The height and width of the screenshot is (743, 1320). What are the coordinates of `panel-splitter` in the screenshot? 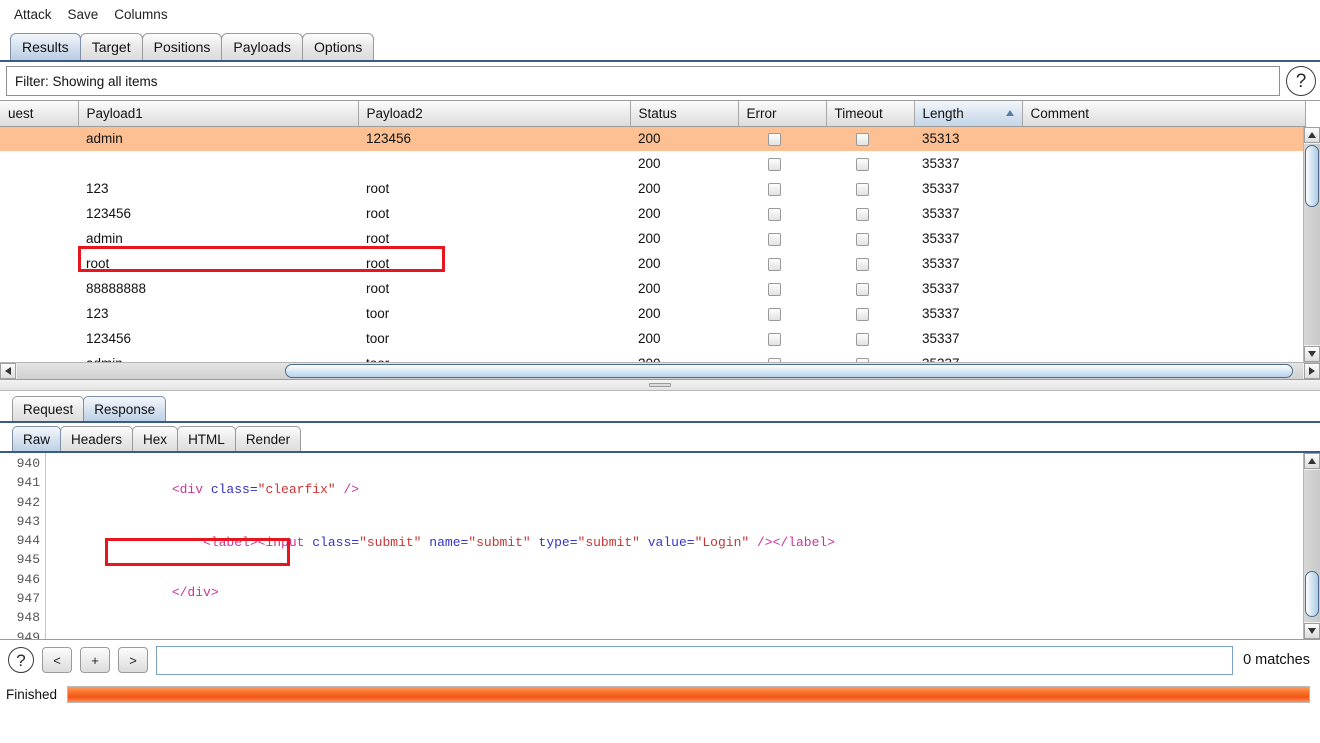 It's located at (660, 385).